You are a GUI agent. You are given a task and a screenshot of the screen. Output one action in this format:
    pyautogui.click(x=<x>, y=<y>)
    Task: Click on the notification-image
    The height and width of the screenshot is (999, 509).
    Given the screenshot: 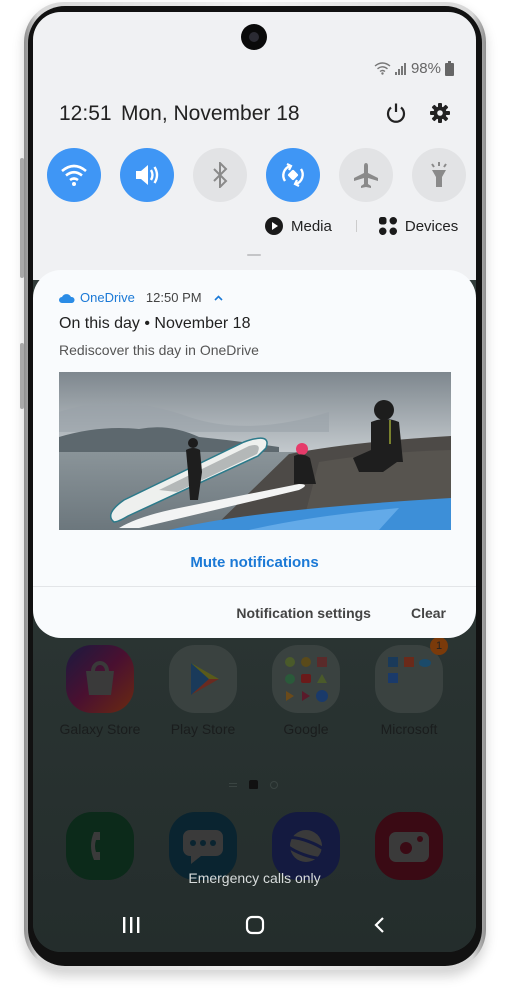 What is the action you would take?
    pyautogui.click(x=255, y=451)
    